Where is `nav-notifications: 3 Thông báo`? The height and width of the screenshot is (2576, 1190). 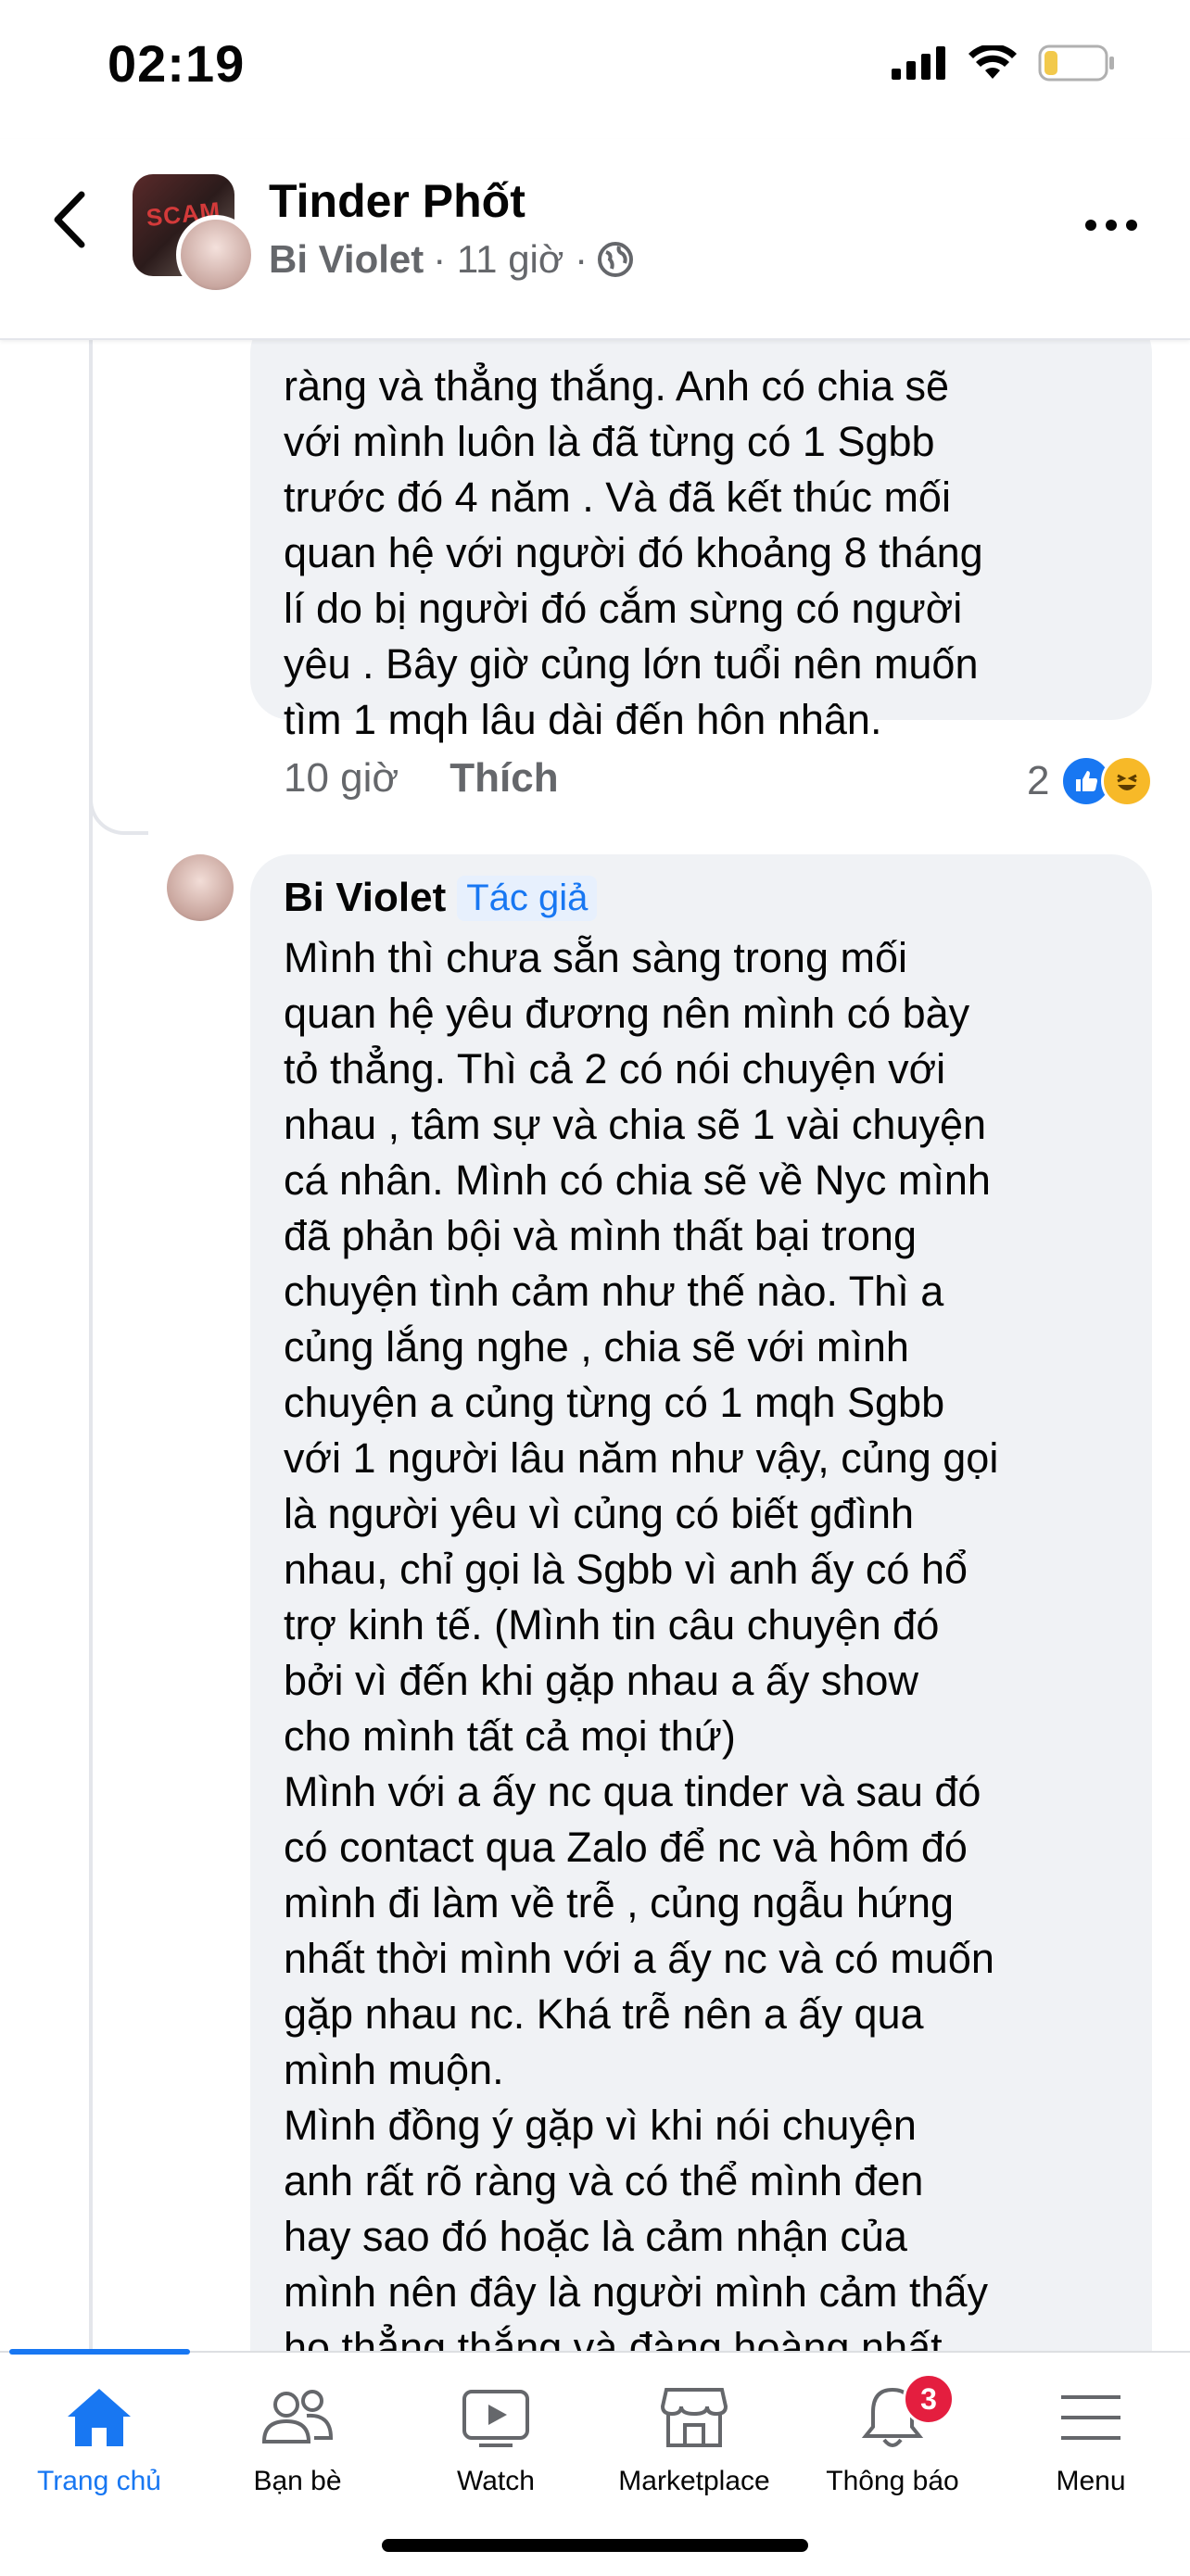
nav-notifications: 3 Thông báo is located at coordinates (892, 2435).